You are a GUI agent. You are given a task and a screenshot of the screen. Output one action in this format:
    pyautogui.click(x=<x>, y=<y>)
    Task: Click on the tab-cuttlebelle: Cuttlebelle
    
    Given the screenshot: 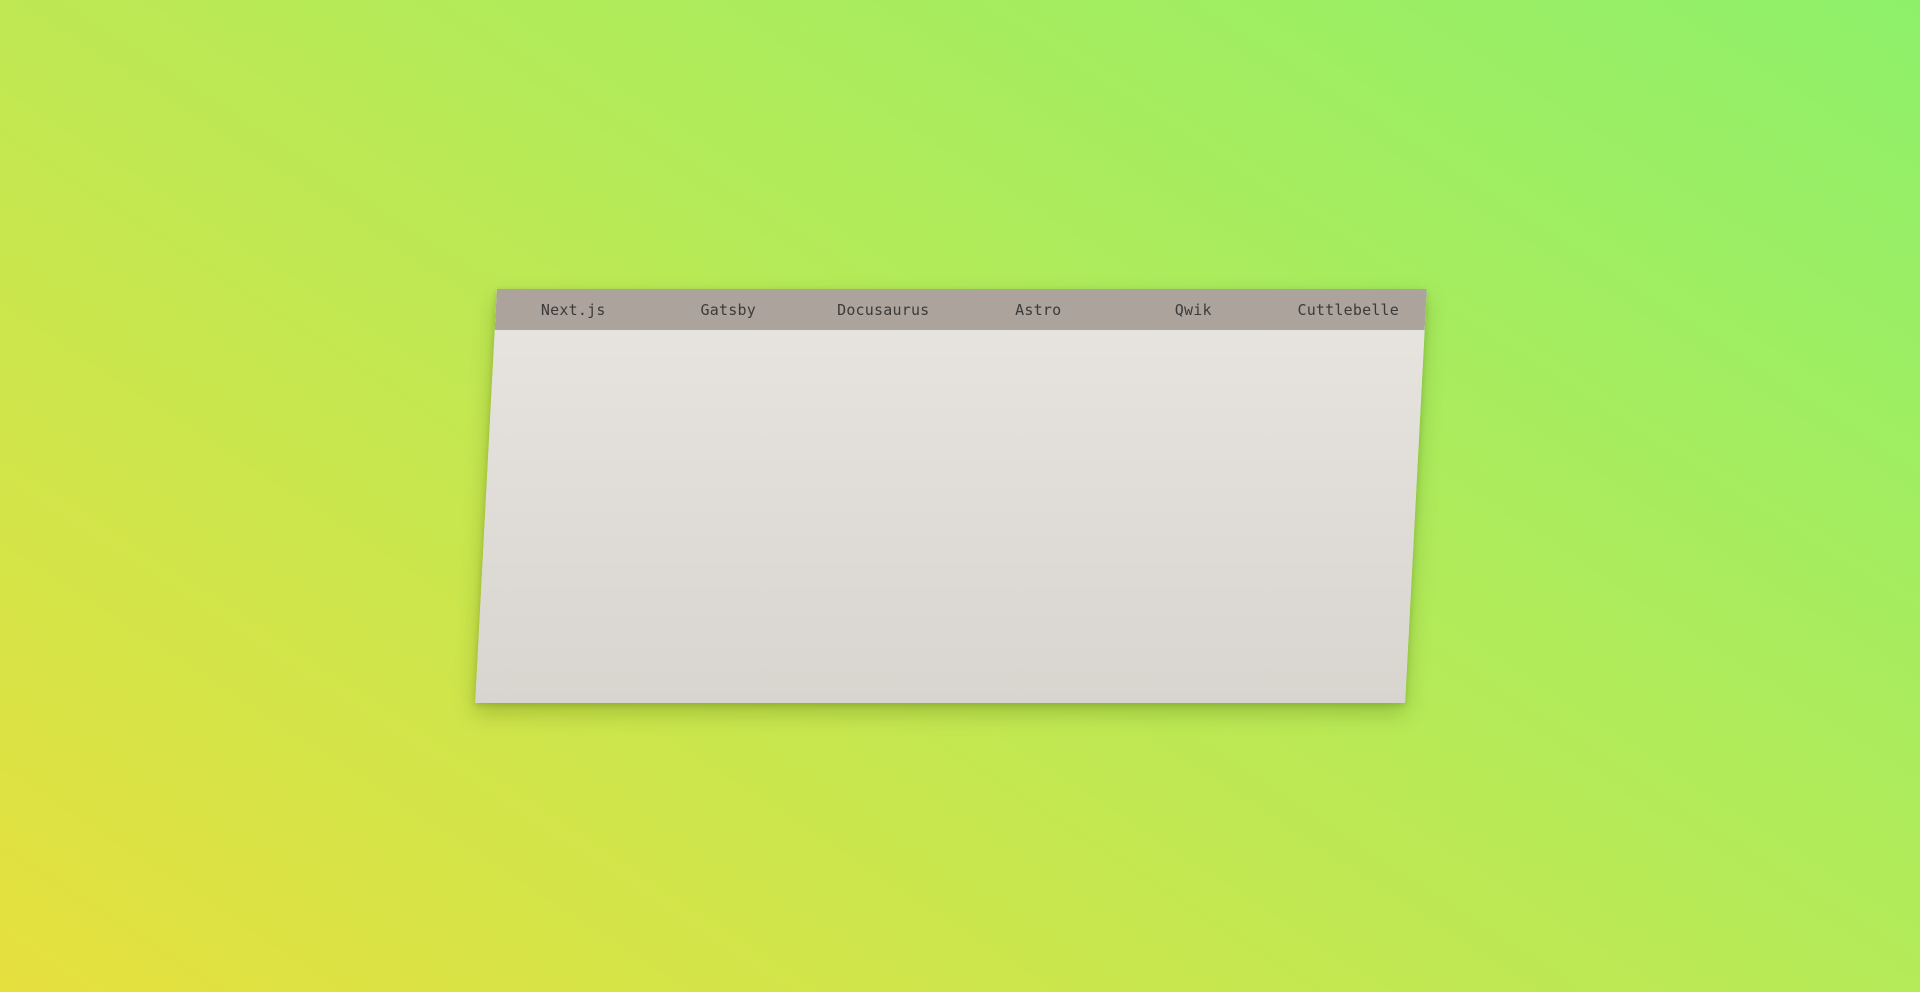 What is the action you would take?
    pyautogui.click(x=1348, y=310)
    